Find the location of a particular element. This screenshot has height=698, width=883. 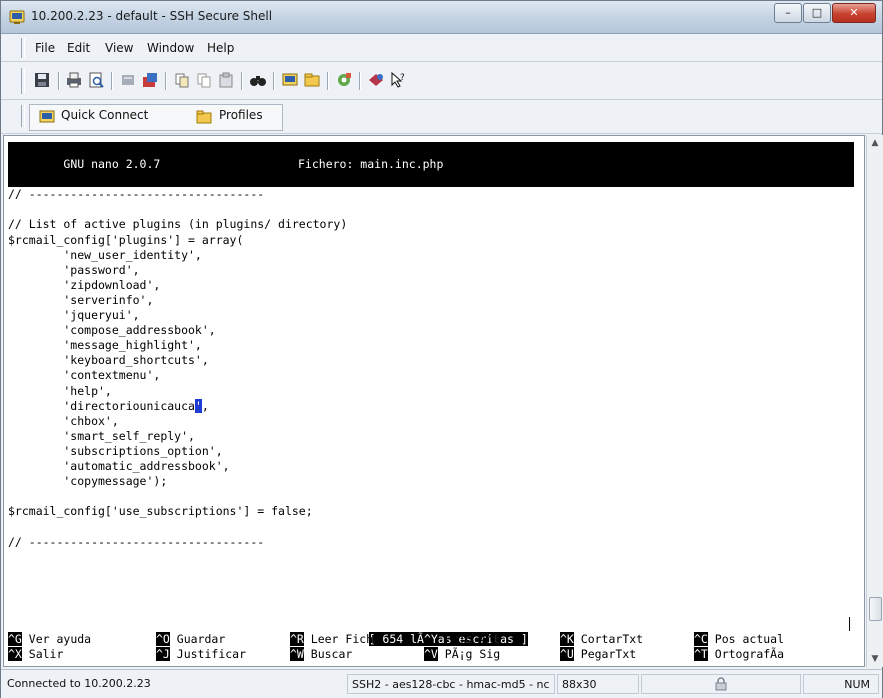

profiles-bar: Quick Connect Profiles is located at coordinates (441, 117).